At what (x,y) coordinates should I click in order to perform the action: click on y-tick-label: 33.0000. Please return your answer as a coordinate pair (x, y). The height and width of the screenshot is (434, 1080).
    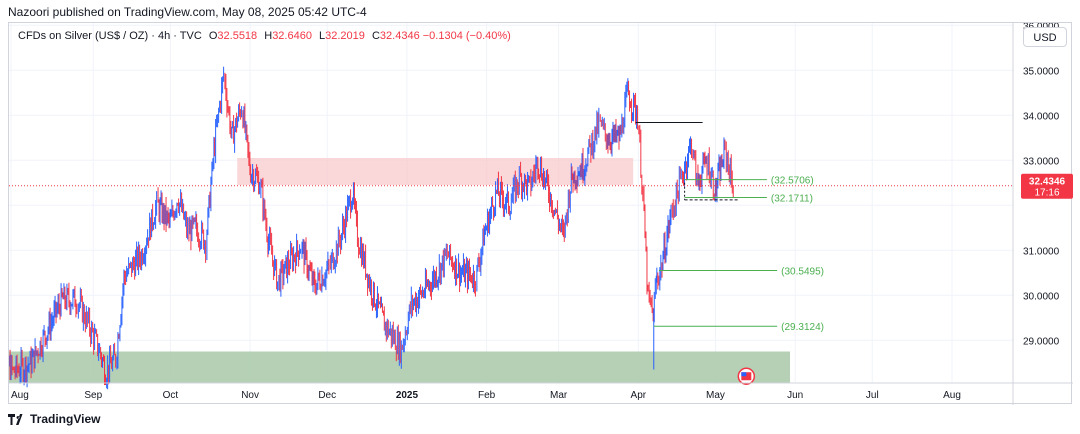
    Looking at the image, I should click on (1041, 161).